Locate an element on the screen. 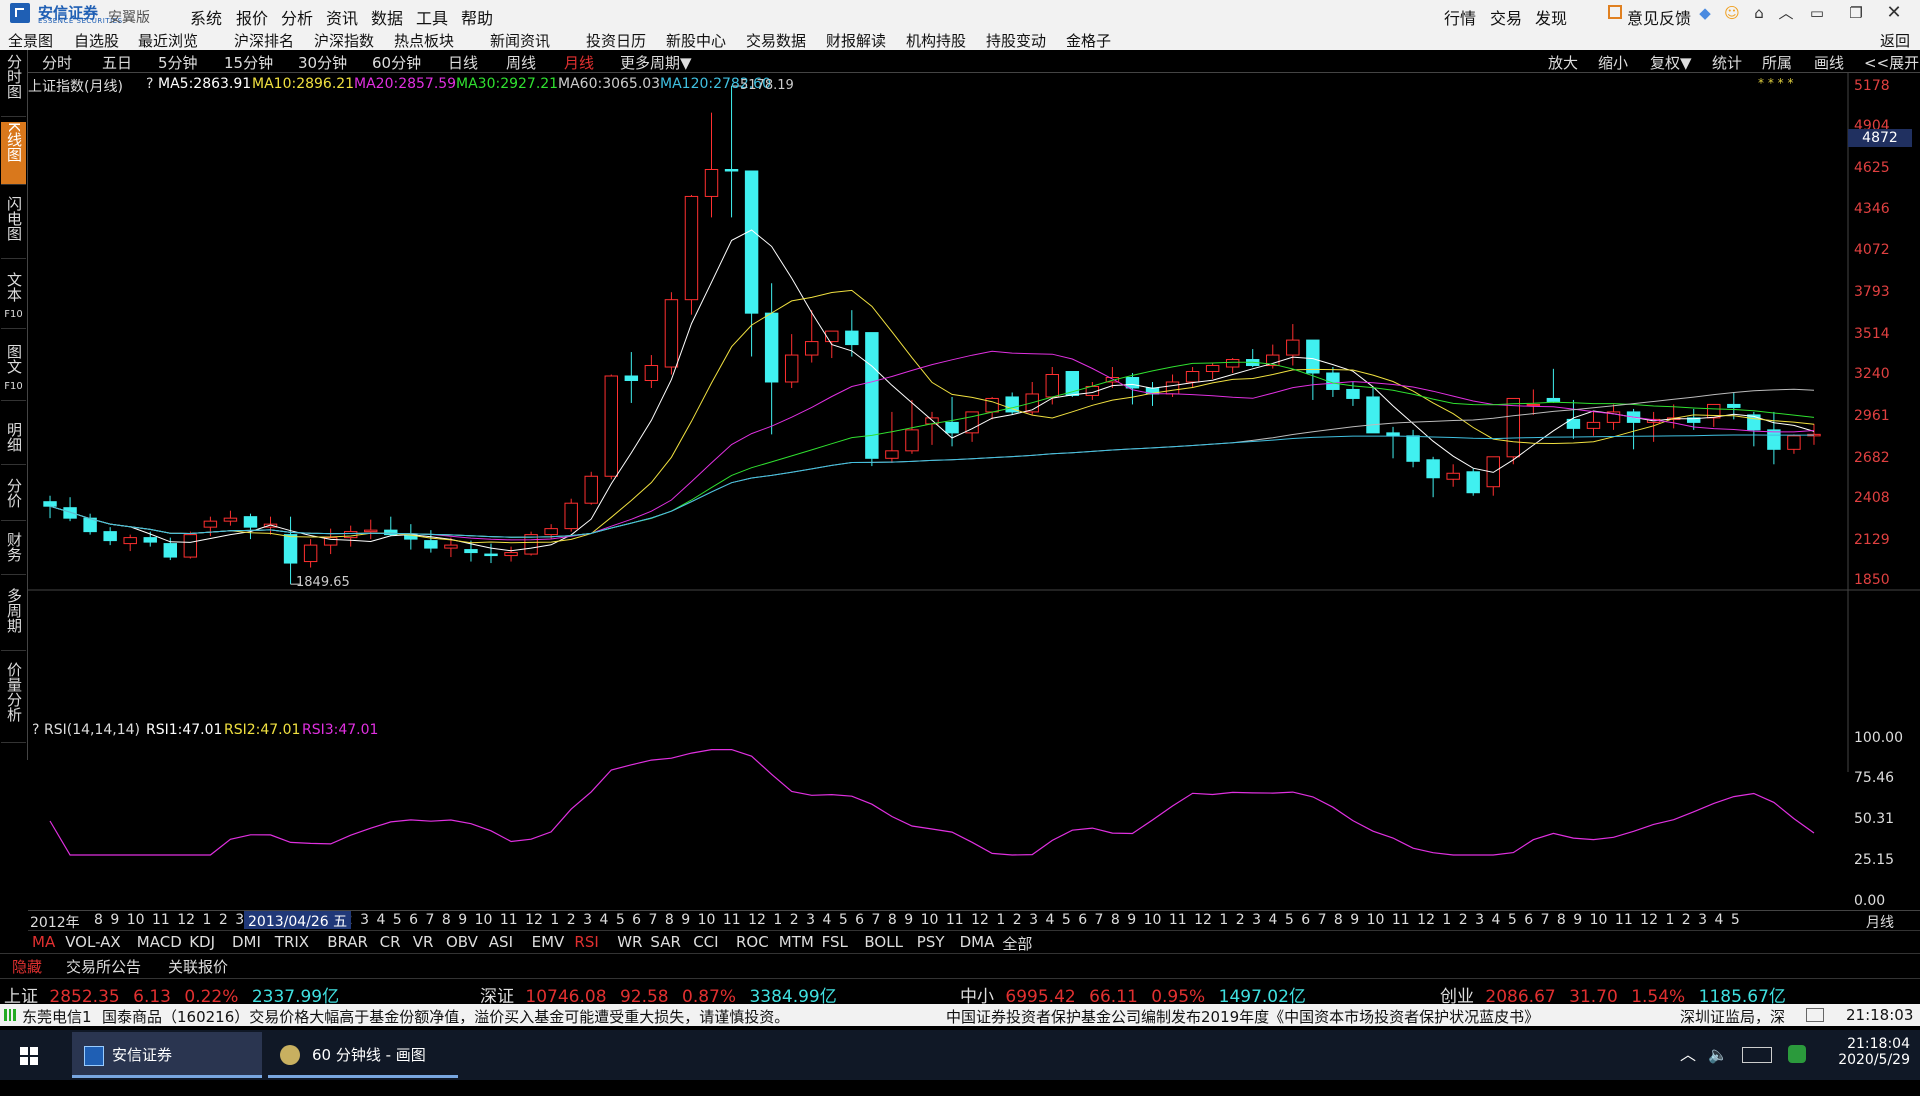  zoom-in-button: 放大 is located at coordinates (1563, 62).